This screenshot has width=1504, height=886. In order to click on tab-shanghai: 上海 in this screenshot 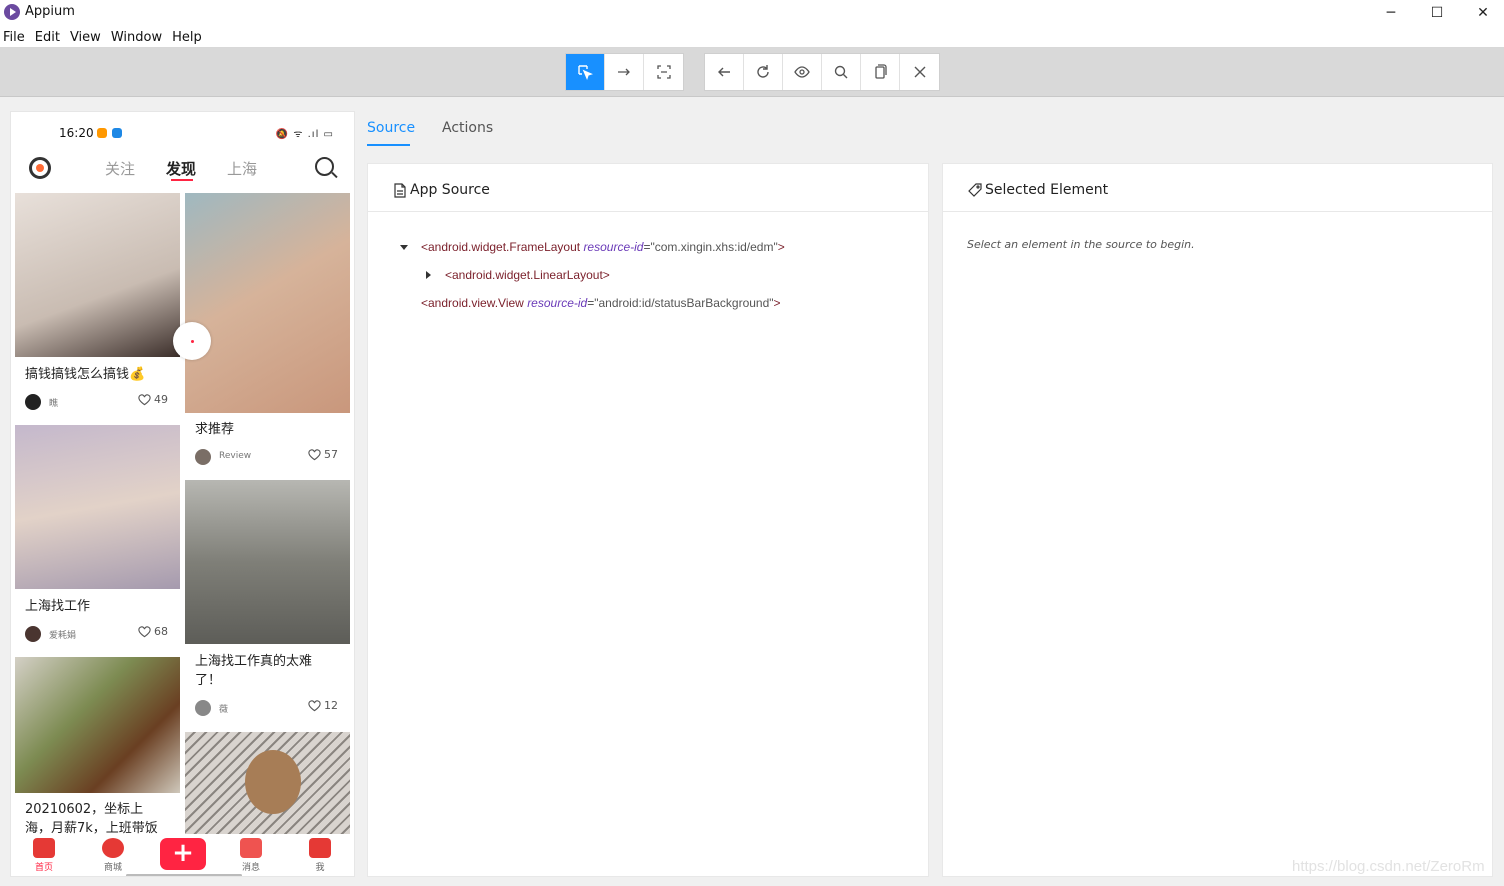, I will do `click(242, 168)`.